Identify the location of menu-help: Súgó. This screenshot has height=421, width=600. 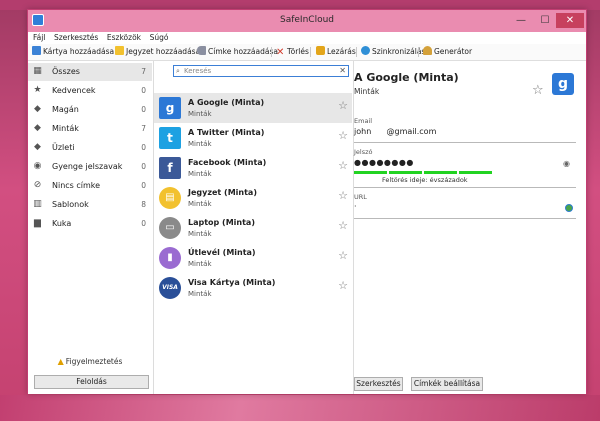
(159, 38).